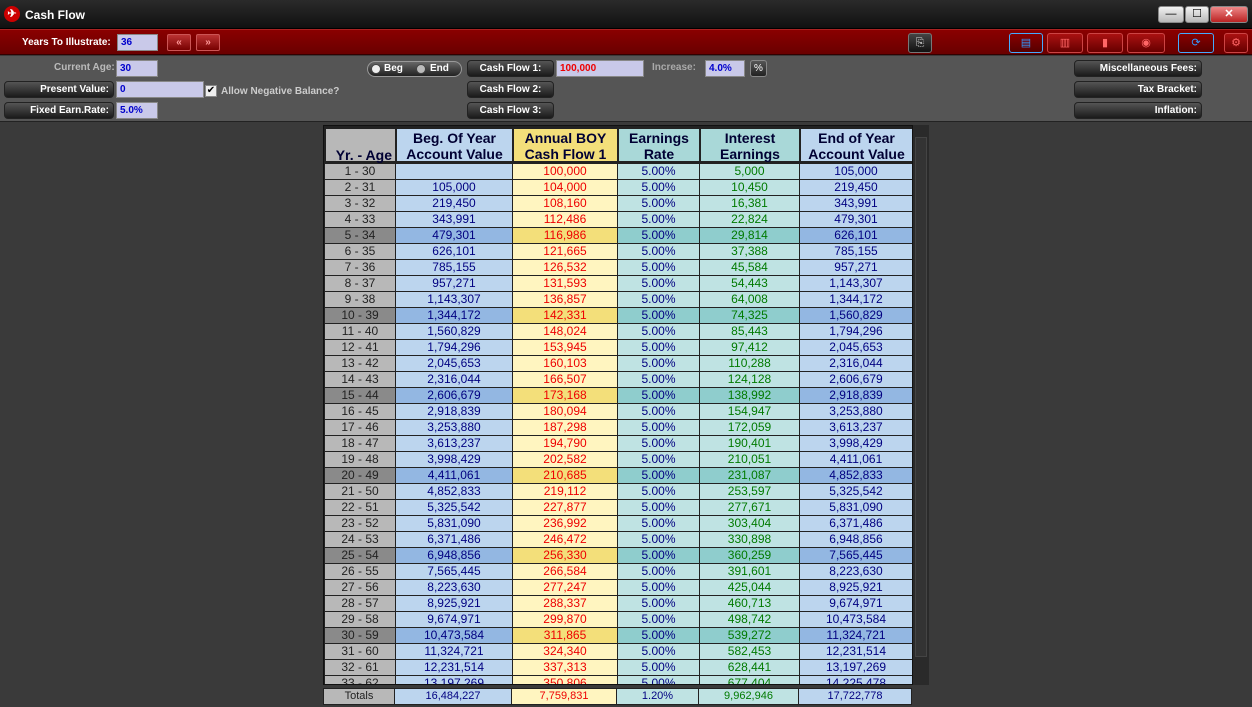 This screenshot has height=707, width=1252. I want to click on header-end-value: End of Year Account Value, so click(856, 145).